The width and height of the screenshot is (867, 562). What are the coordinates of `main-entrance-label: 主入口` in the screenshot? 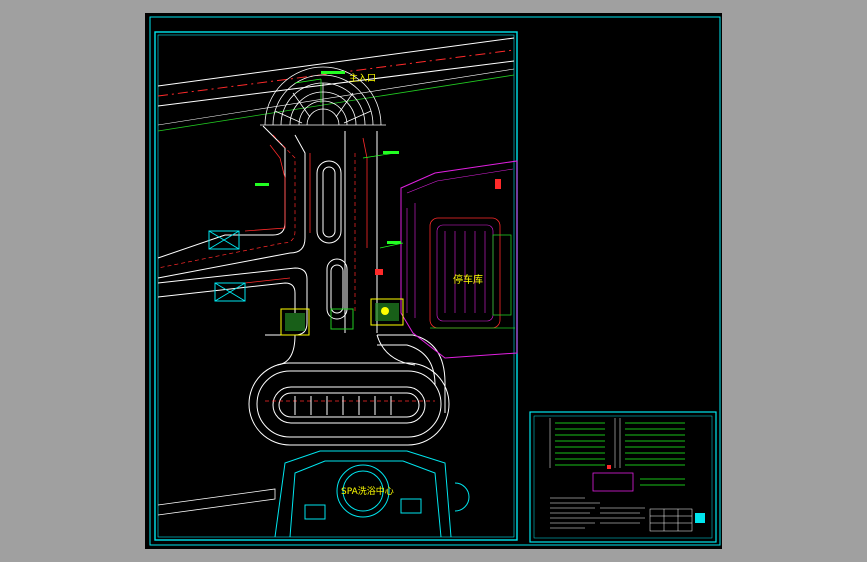 It's located at (362, 78).